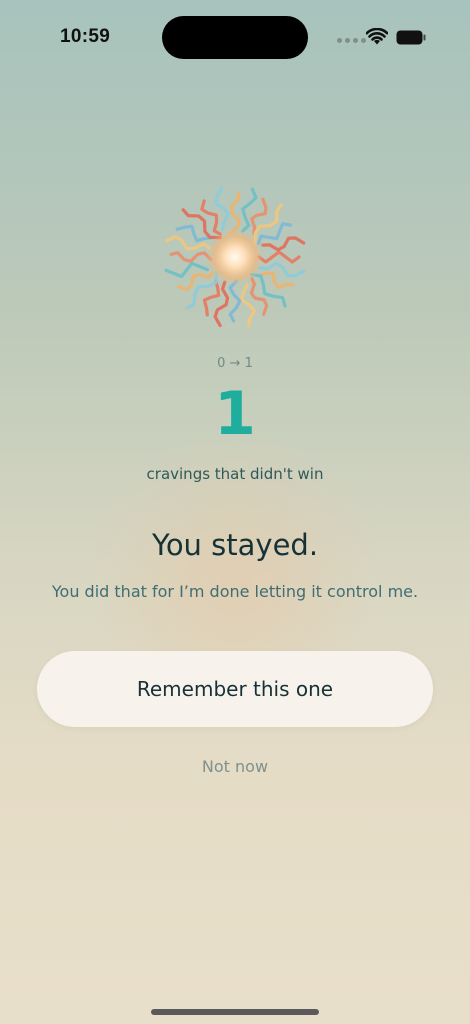 Image resolution: width=470 pixels, height=1024 pixels. Describe the element at coordinates (235, 689) in the screenshot. I see `remember-button: Remember this one` at that location.